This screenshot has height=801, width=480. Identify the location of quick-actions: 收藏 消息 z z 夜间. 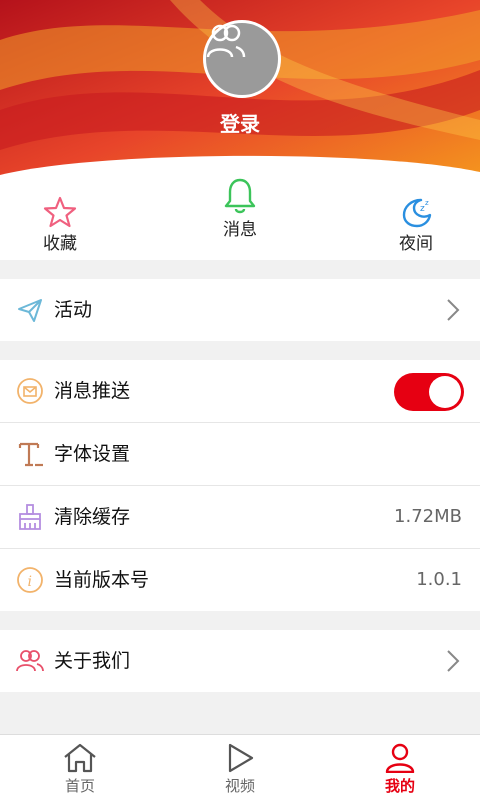
(240, 217).